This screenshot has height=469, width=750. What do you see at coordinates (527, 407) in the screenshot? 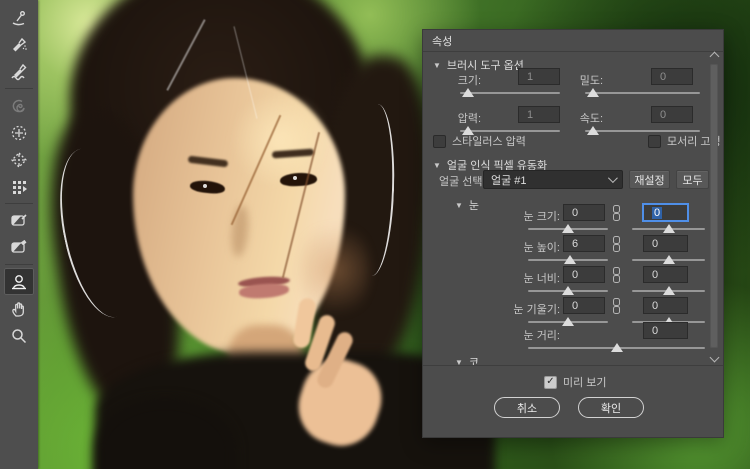
I see `cancel-button: 취소` at bounding box center [527, 407].